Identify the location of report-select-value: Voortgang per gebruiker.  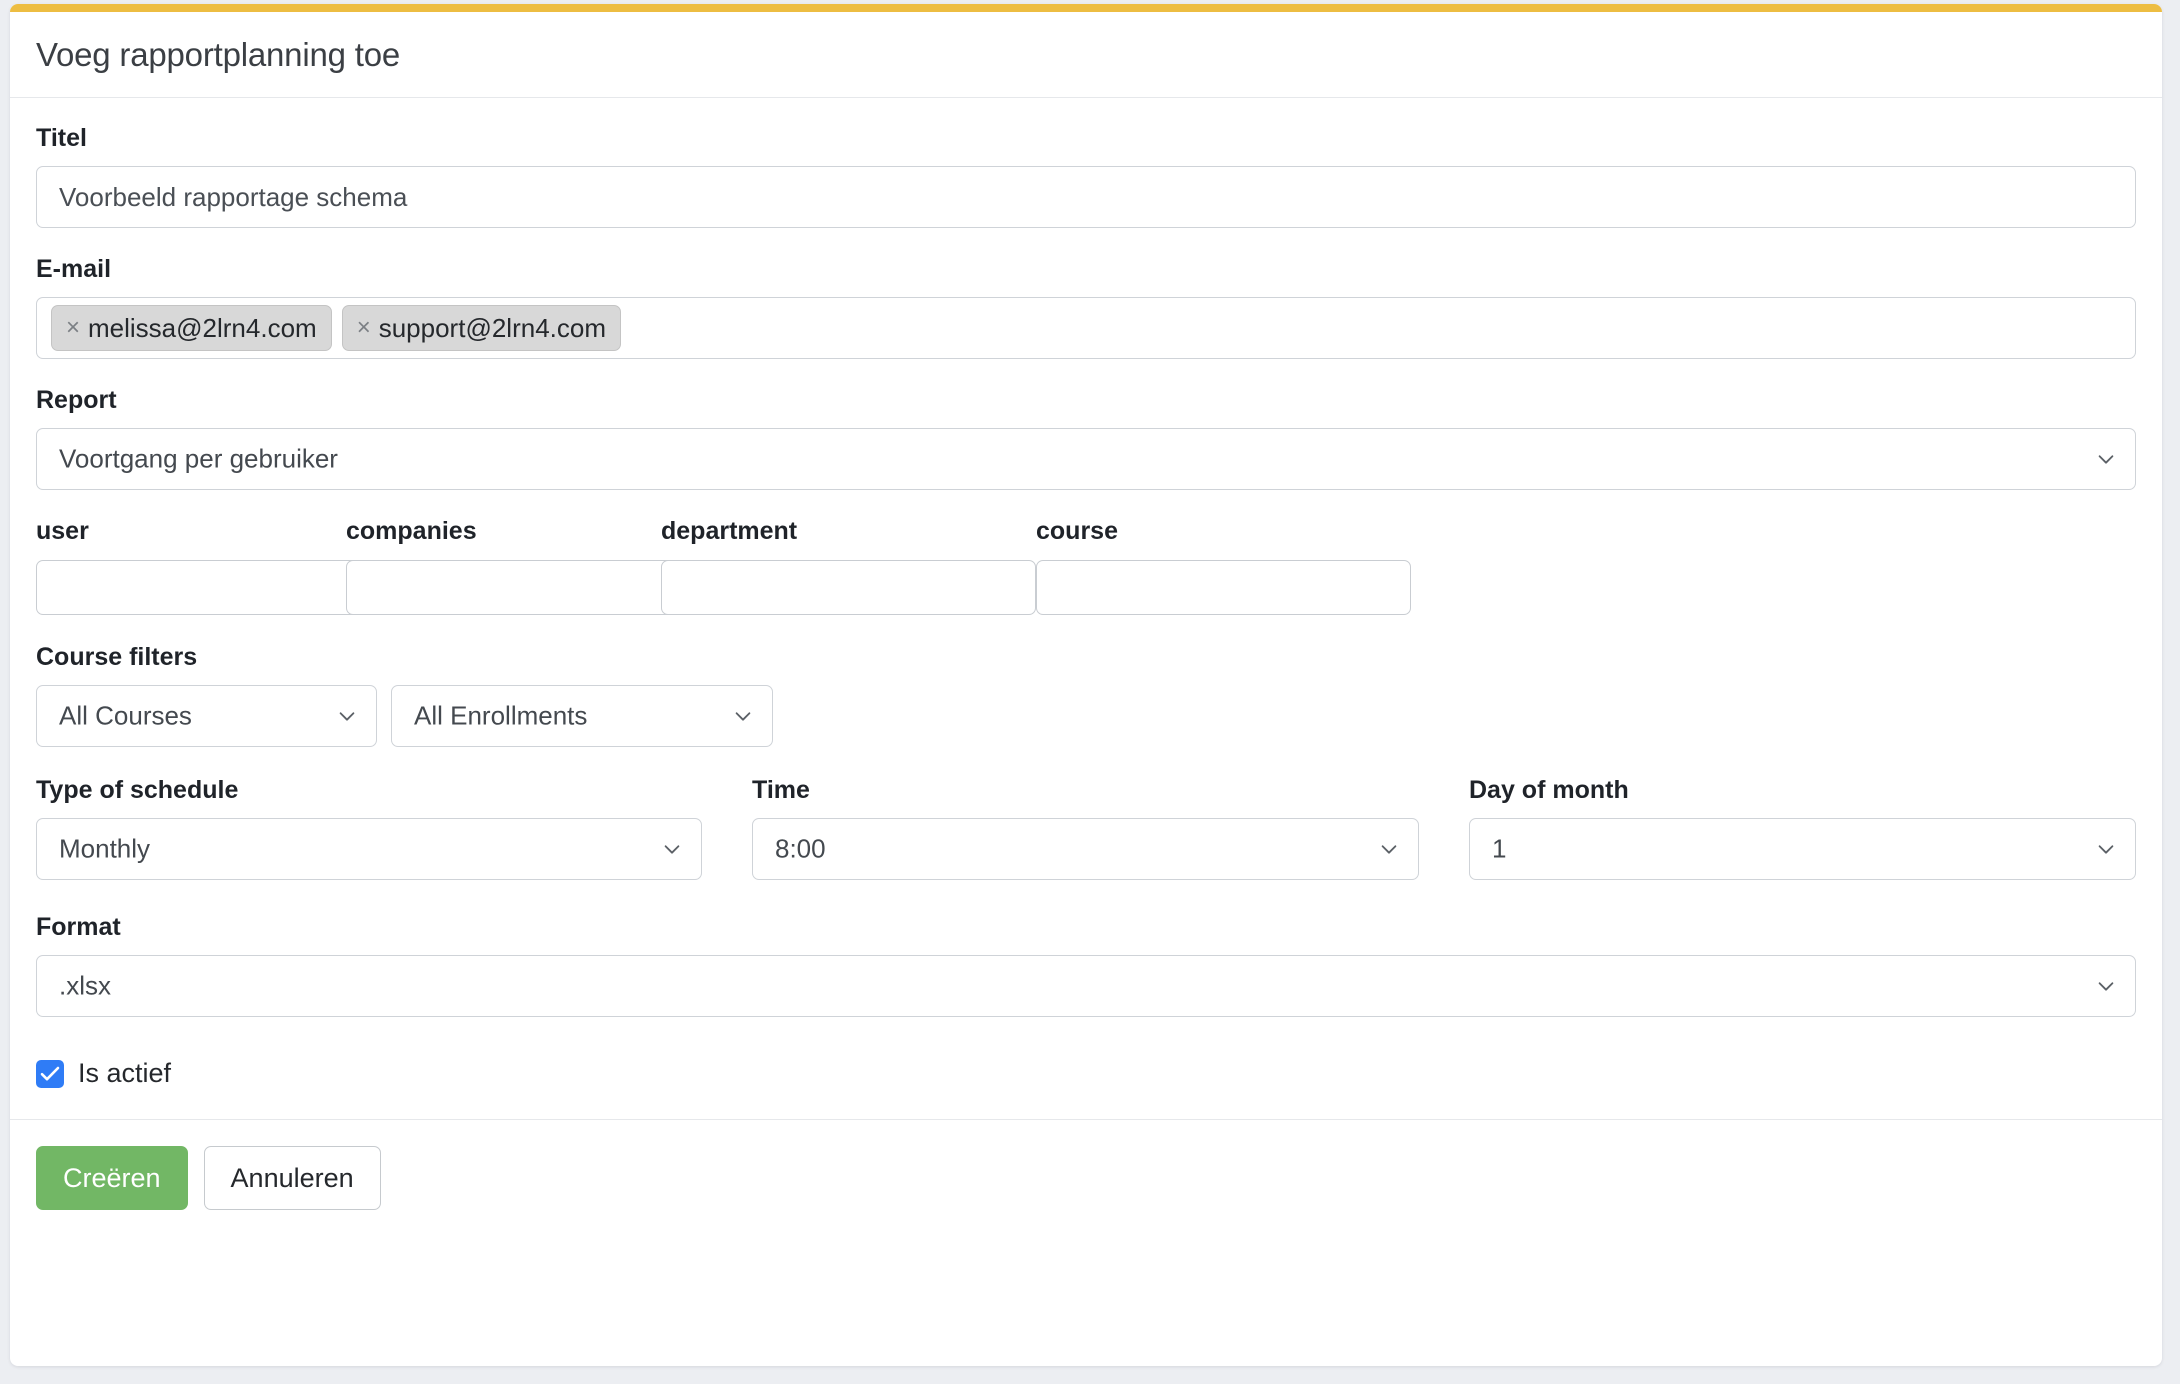
(198, 458).